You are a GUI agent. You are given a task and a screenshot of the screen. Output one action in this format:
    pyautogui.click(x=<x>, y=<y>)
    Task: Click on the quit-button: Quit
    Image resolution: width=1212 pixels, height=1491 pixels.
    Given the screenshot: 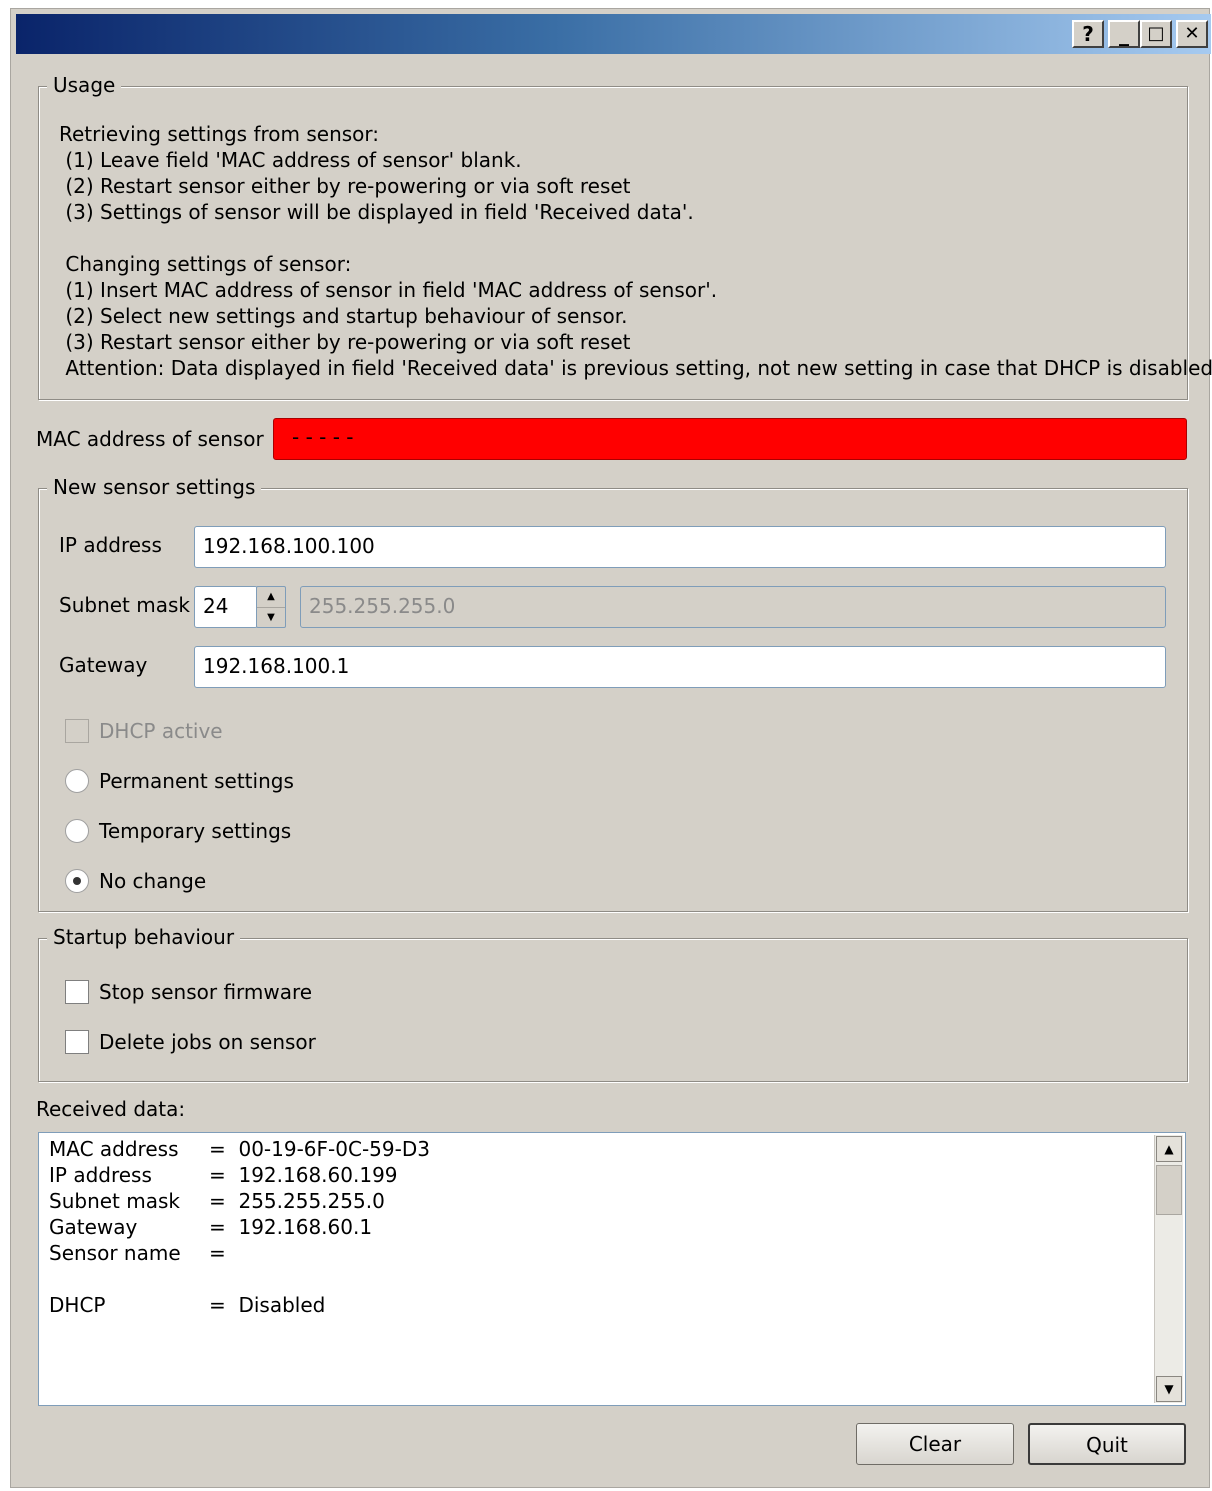 What is the action you would take?
    pyautogui.click(x=1107, y=1444)
    